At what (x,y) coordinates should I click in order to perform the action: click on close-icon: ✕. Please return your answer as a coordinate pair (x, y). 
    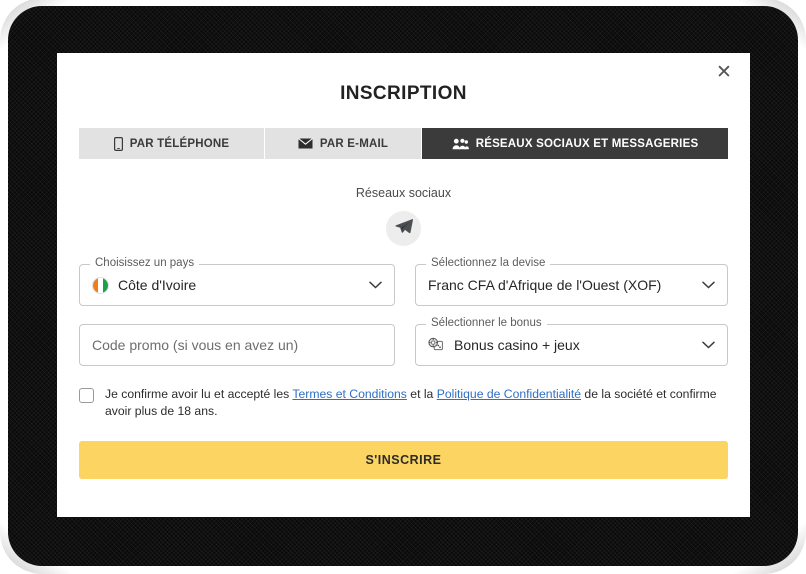
    Looking at the image, I should click on (724, 72).